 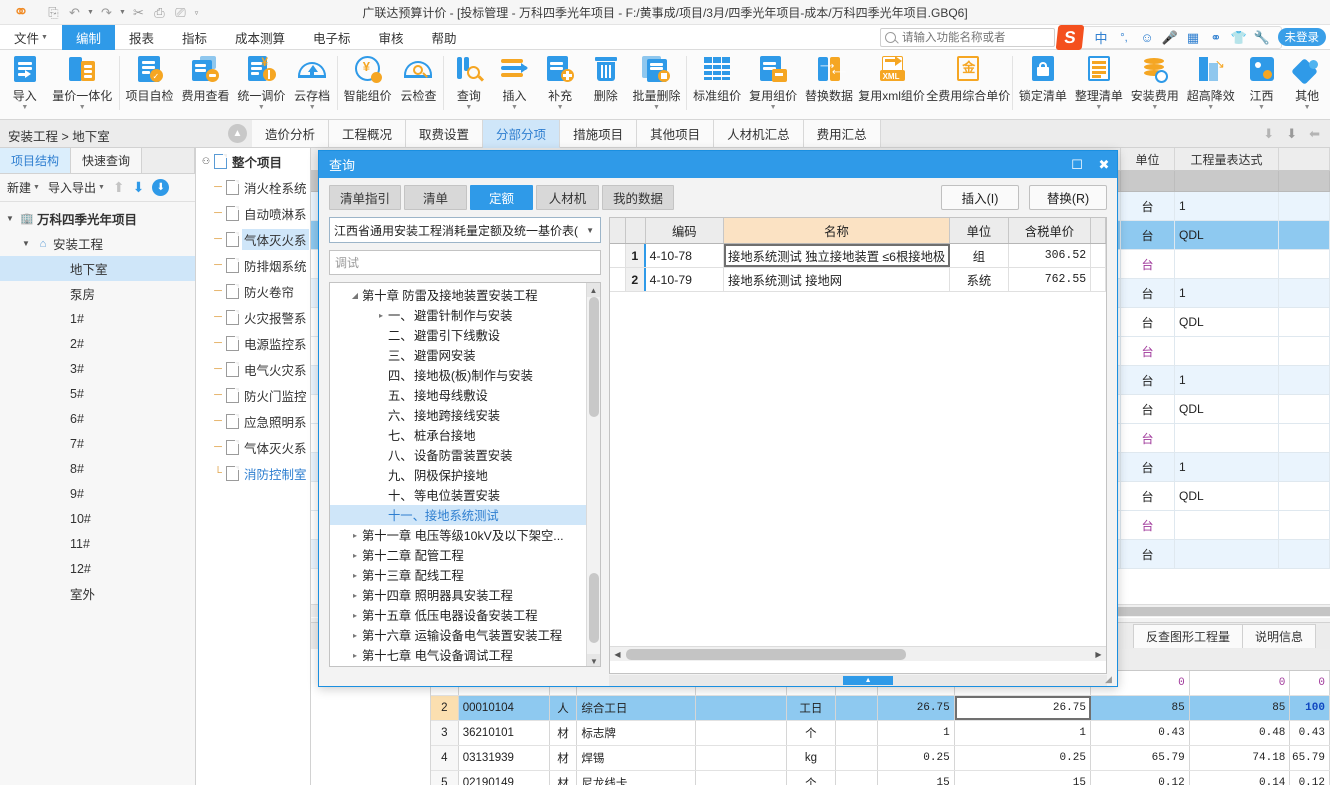 What do you see at coordinates (880, 708) in the screenshot?
I see `table-row: 2 00010104 人综合工日 工日 26.75 26.75 85 85 100` at bounding box center [880, 708].